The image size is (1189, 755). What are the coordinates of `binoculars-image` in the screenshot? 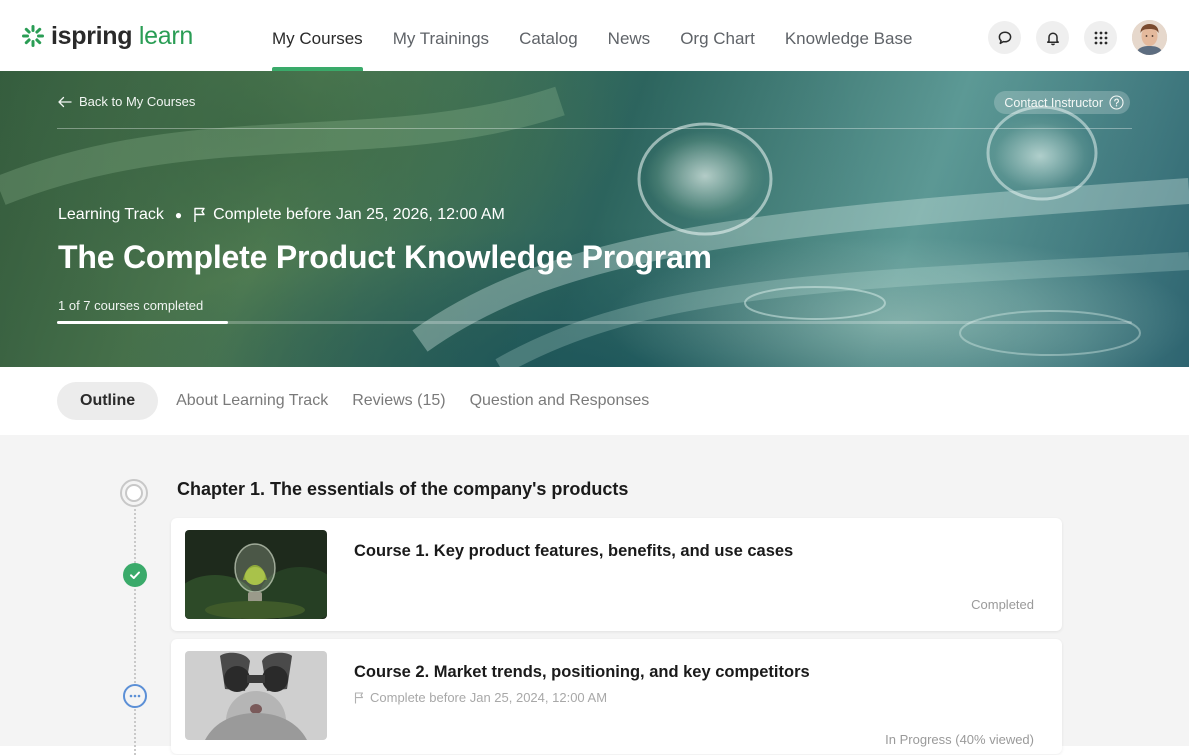 It's located at (256, 695).